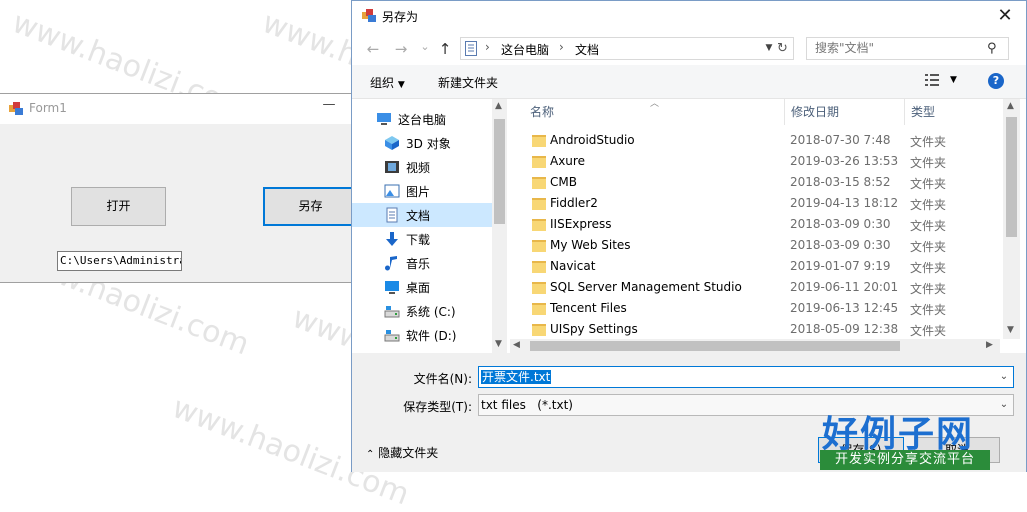 The image size is (1027, 512). Describe the element at coordinates (755, 246) in the screenshot. I see `file-row: My Web Sites 2018-03-09 0:30 文件夹` at that location.